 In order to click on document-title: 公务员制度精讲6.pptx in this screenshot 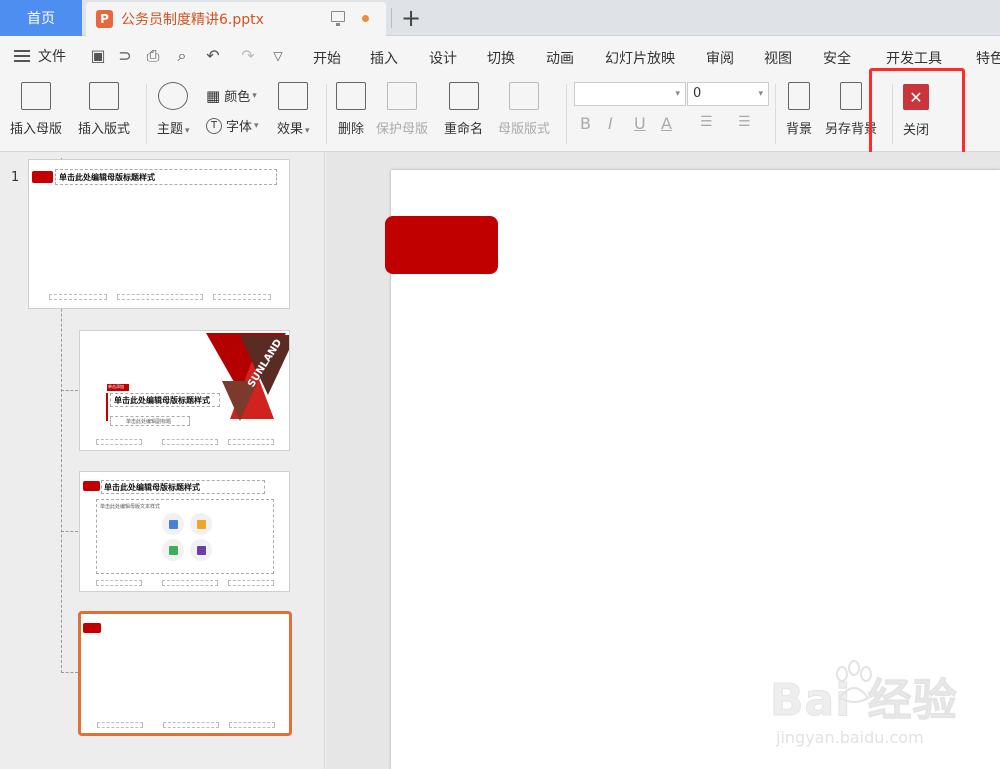, I will do `click(192, 20)`.